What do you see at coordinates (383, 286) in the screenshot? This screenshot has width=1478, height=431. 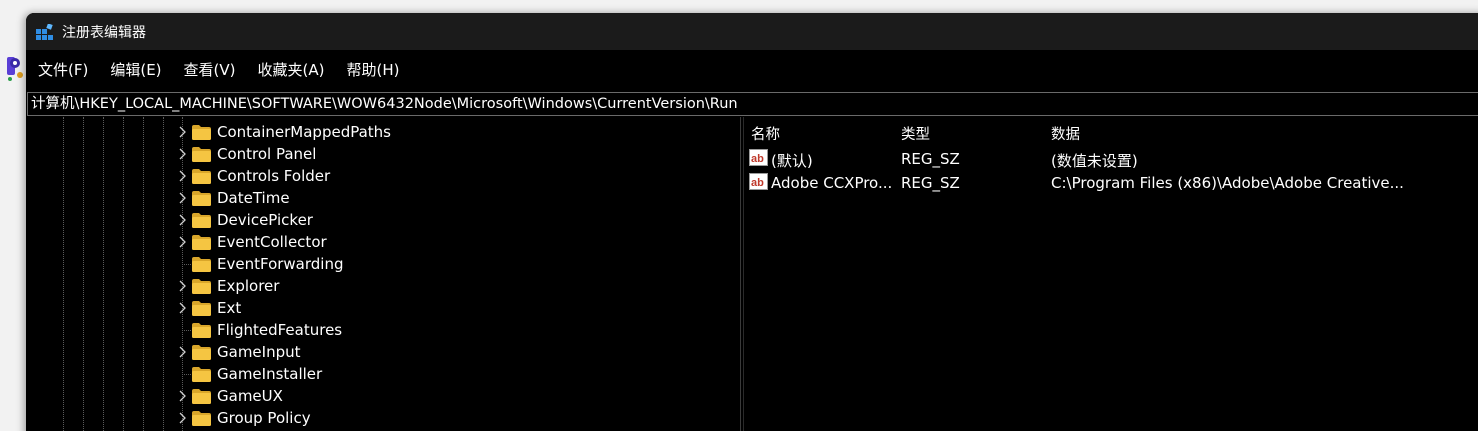 I see `tree-item: Explorer` at bounding box center [383, 286].